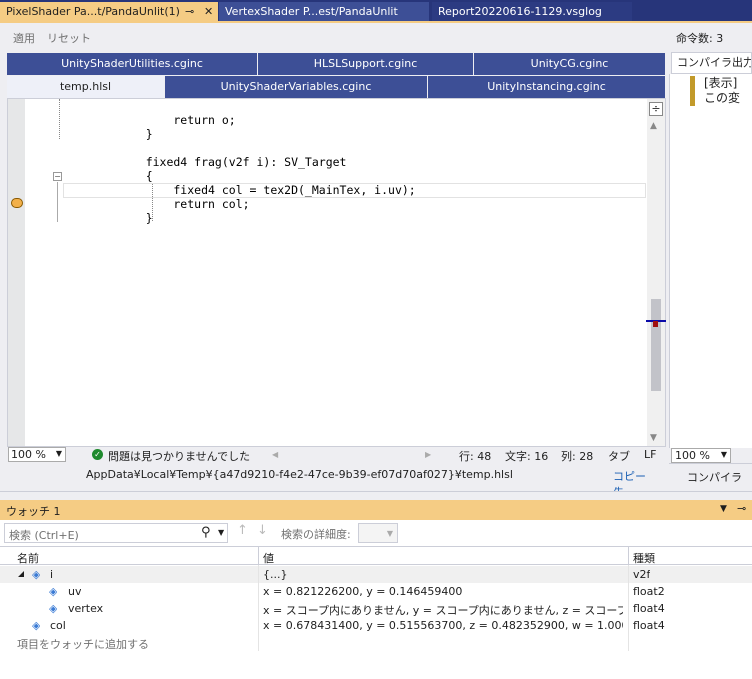 The image size is (752, 679). I want to click on search-icon: ⚲, so click(206, 532).